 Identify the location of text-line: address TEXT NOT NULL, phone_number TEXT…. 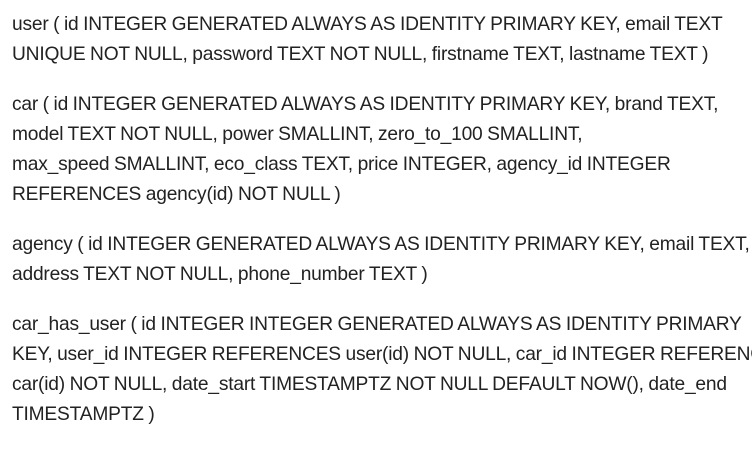
(220, 274).